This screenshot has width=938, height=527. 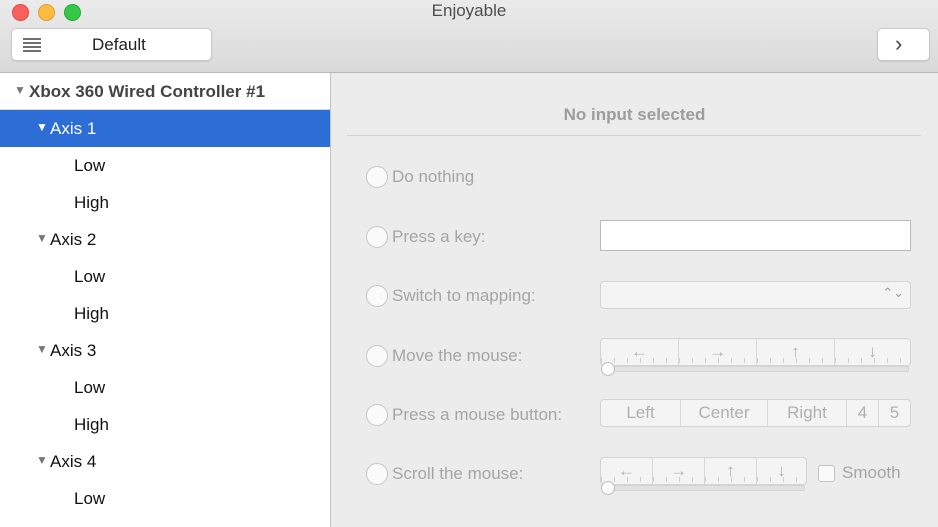 What do you see at coordinates (718, 352) in the screenshot?
I see `move-right-segment: →` at bounding box center [718, 352].